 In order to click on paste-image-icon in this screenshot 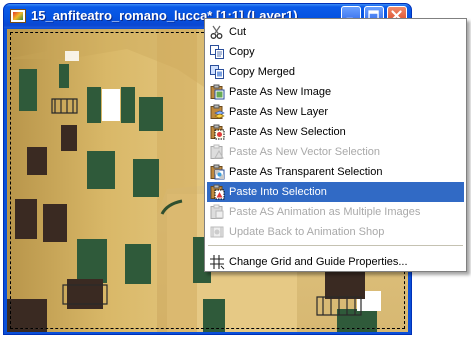, I will do `click(217, 92)`.